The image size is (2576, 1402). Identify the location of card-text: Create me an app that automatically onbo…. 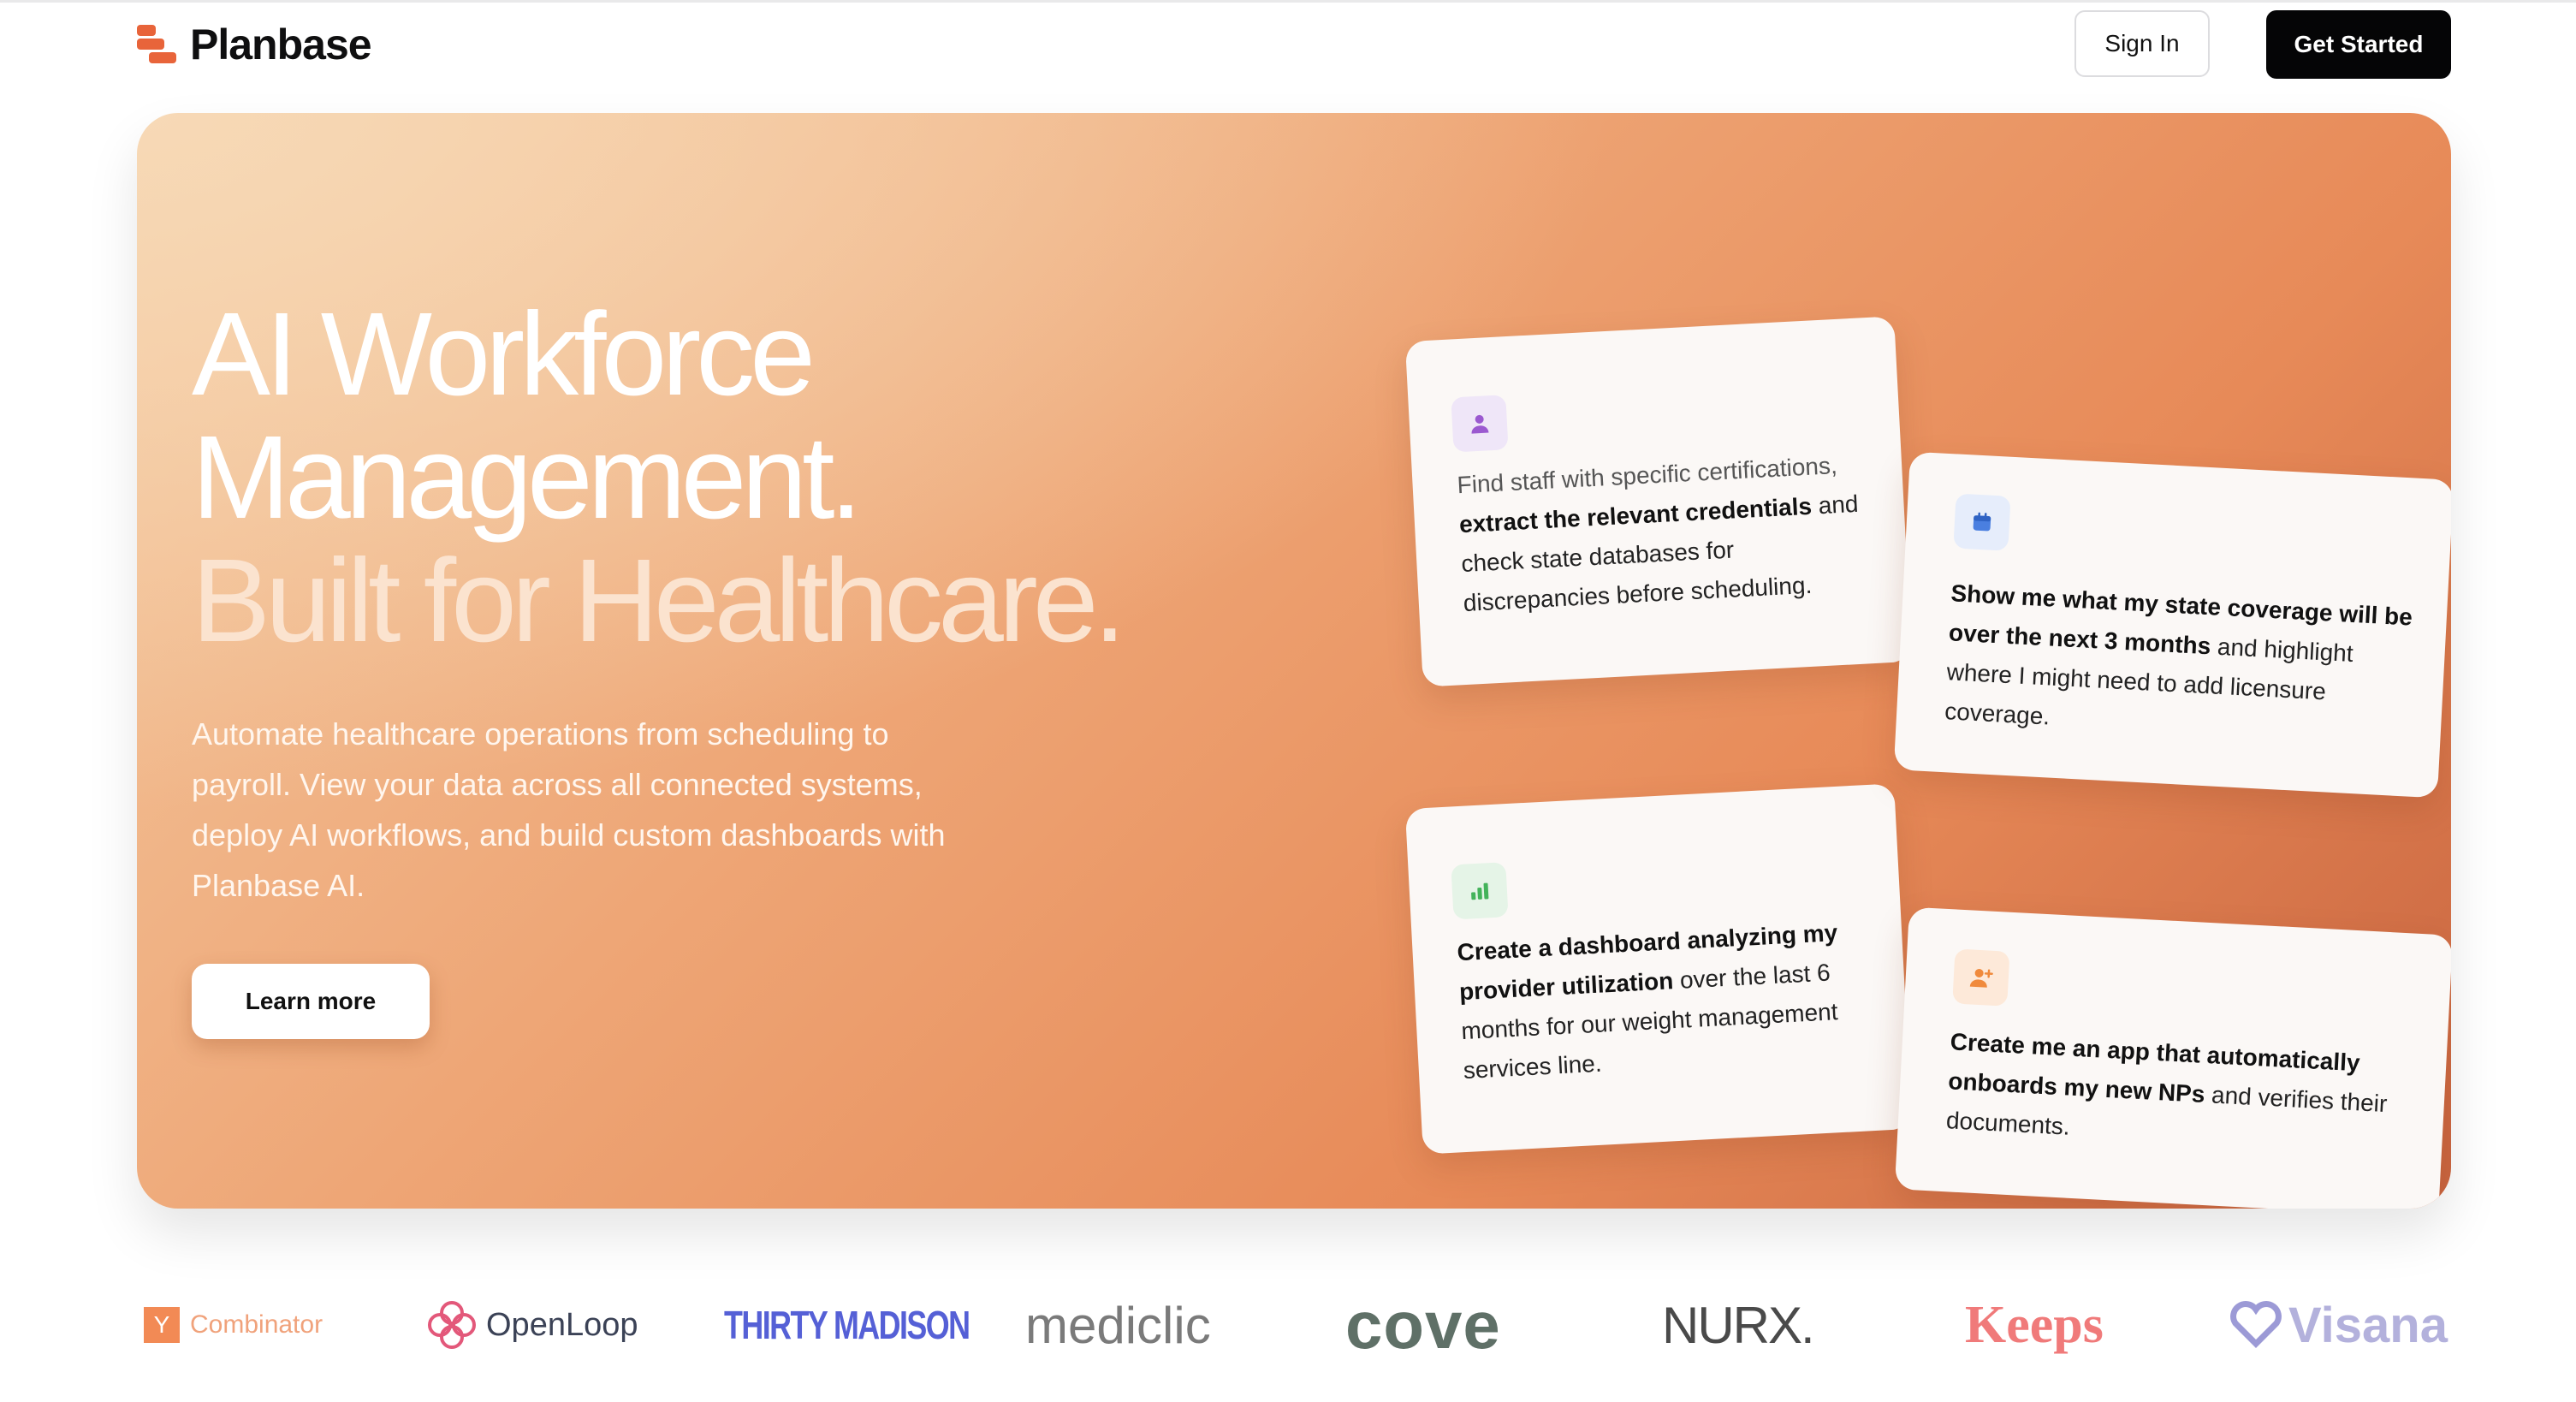
(2167, 1084).